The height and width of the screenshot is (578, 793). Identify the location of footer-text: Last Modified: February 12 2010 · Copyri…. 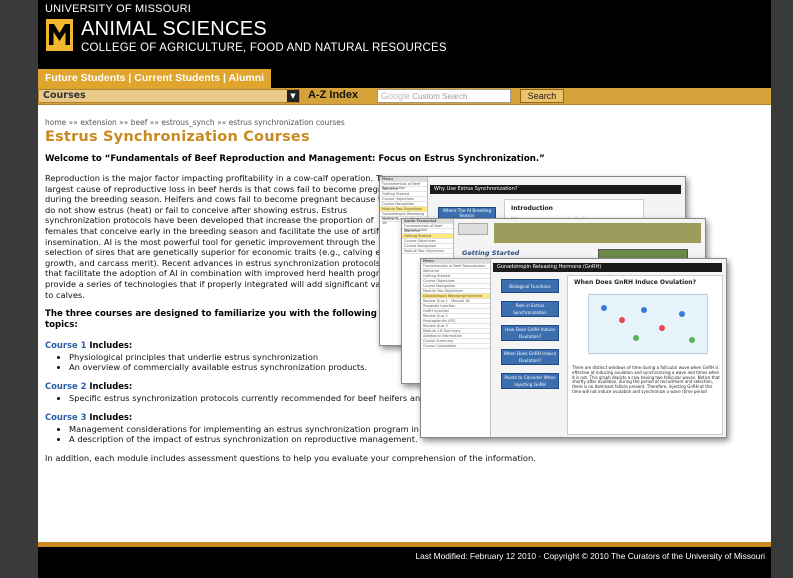
(590, 556).